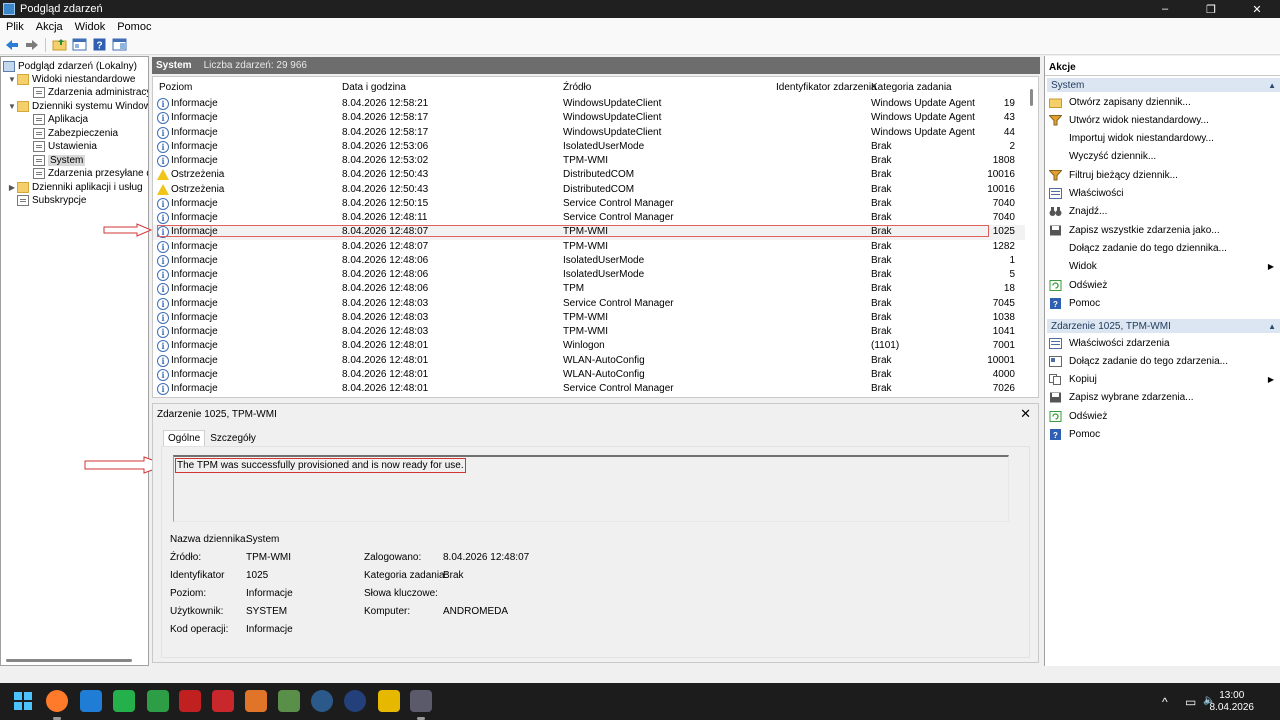 This screenshot has height=720, width=1280. What do you see at coordinates (69, 660) in the screenshot?
I see `horizontal-scrollbar` at bounding box center [69, 660].